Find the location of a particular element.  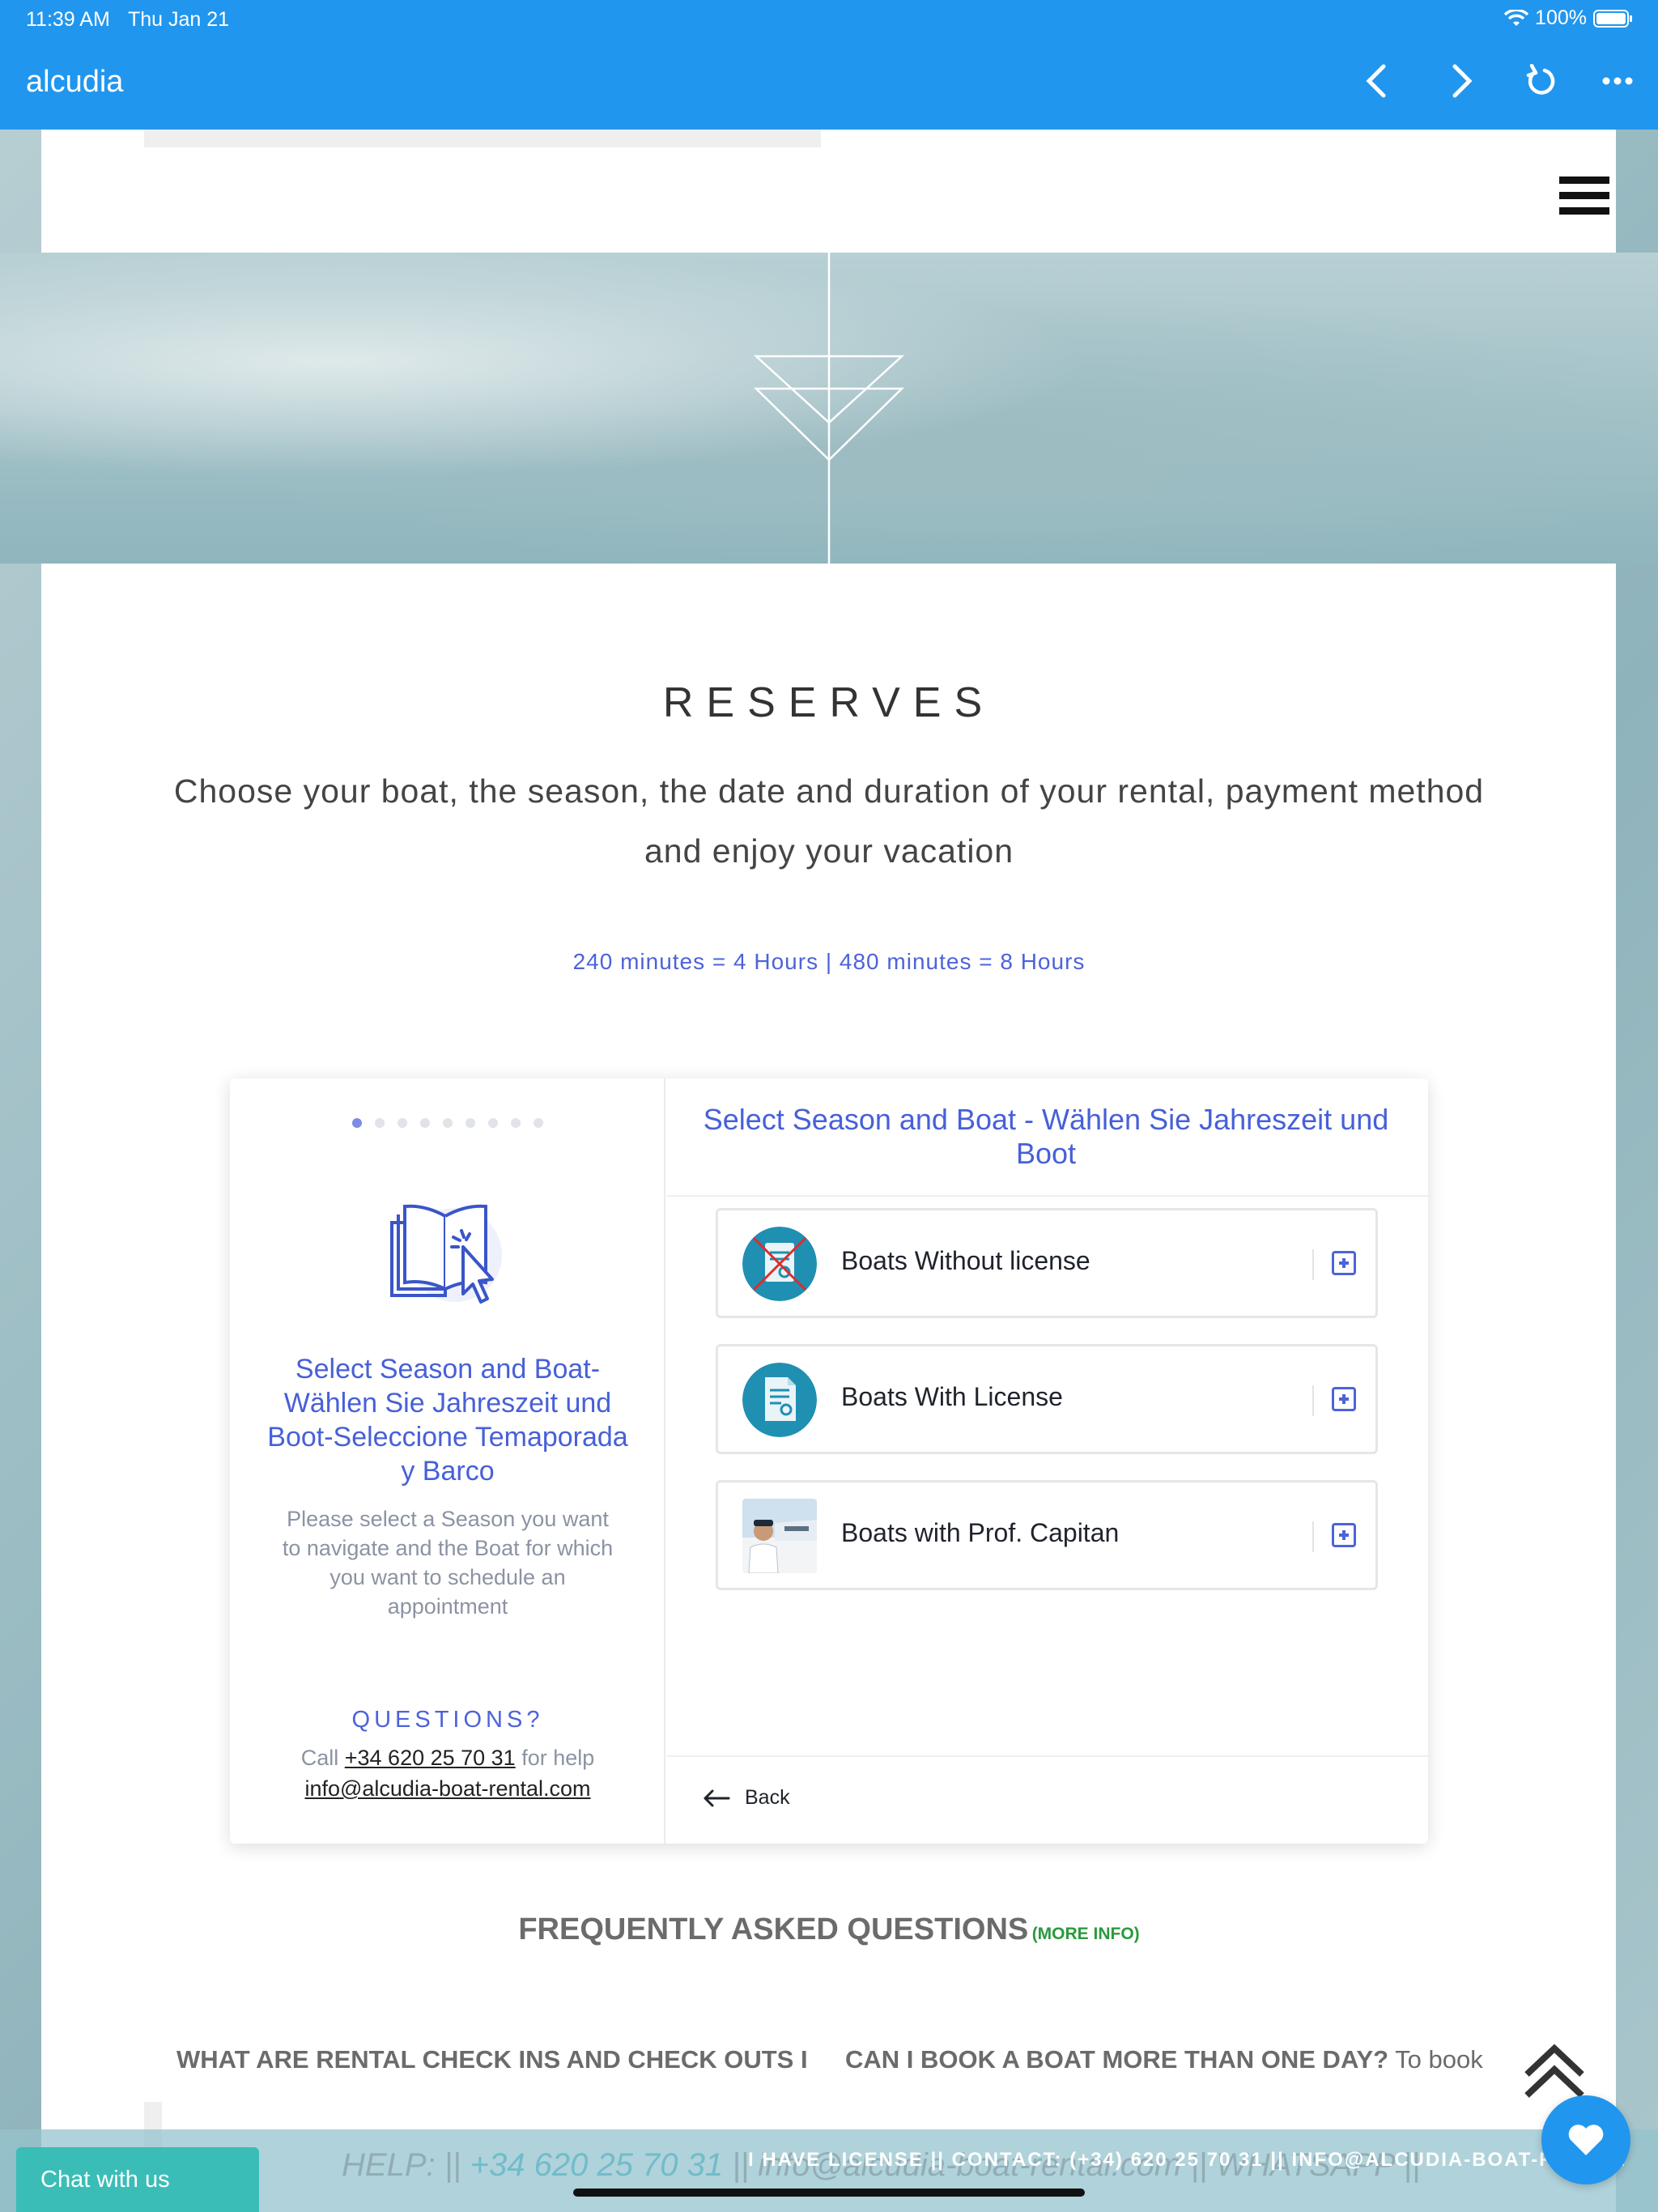

reload-icon is located at coordinates (1540, 79).